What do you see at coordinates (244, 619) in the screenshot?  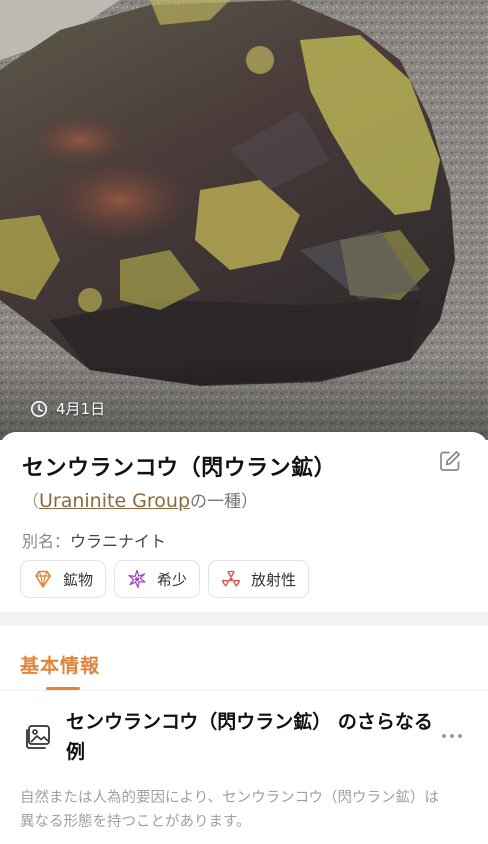 I see `section-divider` at bounding box center [244, 619].